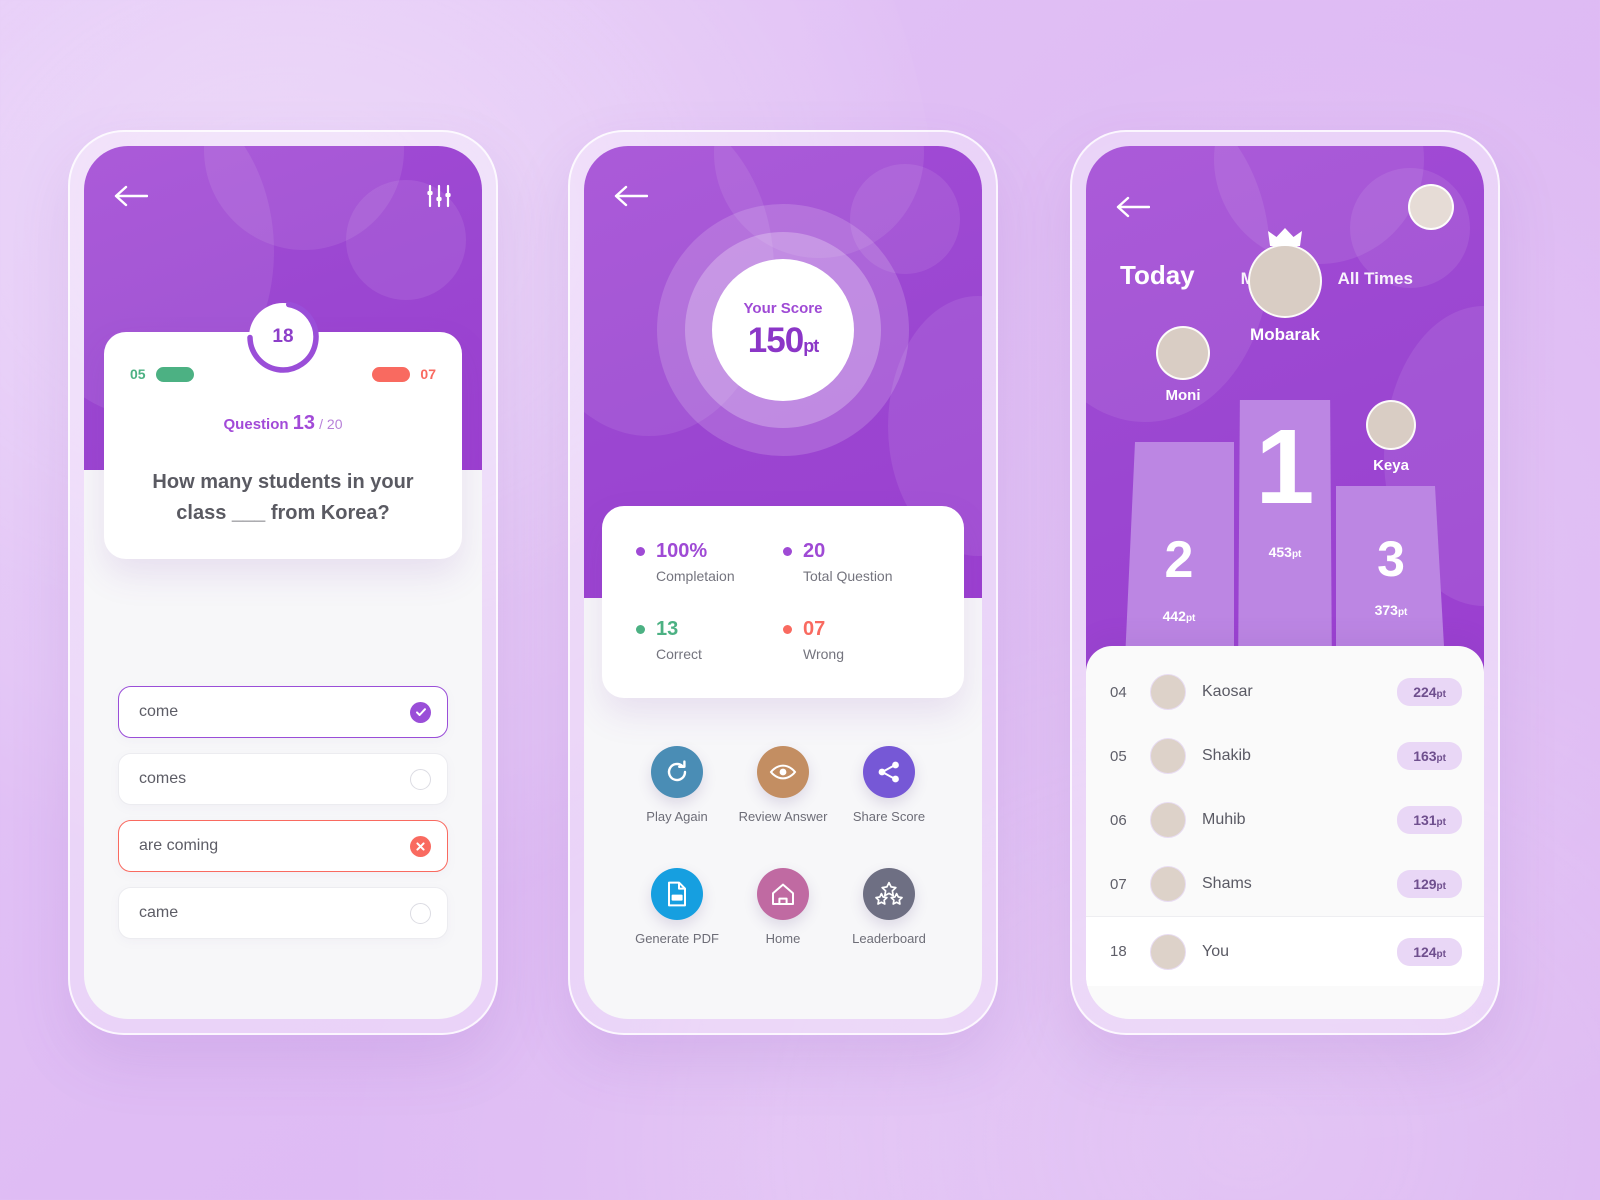 The height and width of the screenshot is (1200, 1600). Describe the element at coordinates (283, 779) in the screenshot. I see `answer-option: comes` at that location.